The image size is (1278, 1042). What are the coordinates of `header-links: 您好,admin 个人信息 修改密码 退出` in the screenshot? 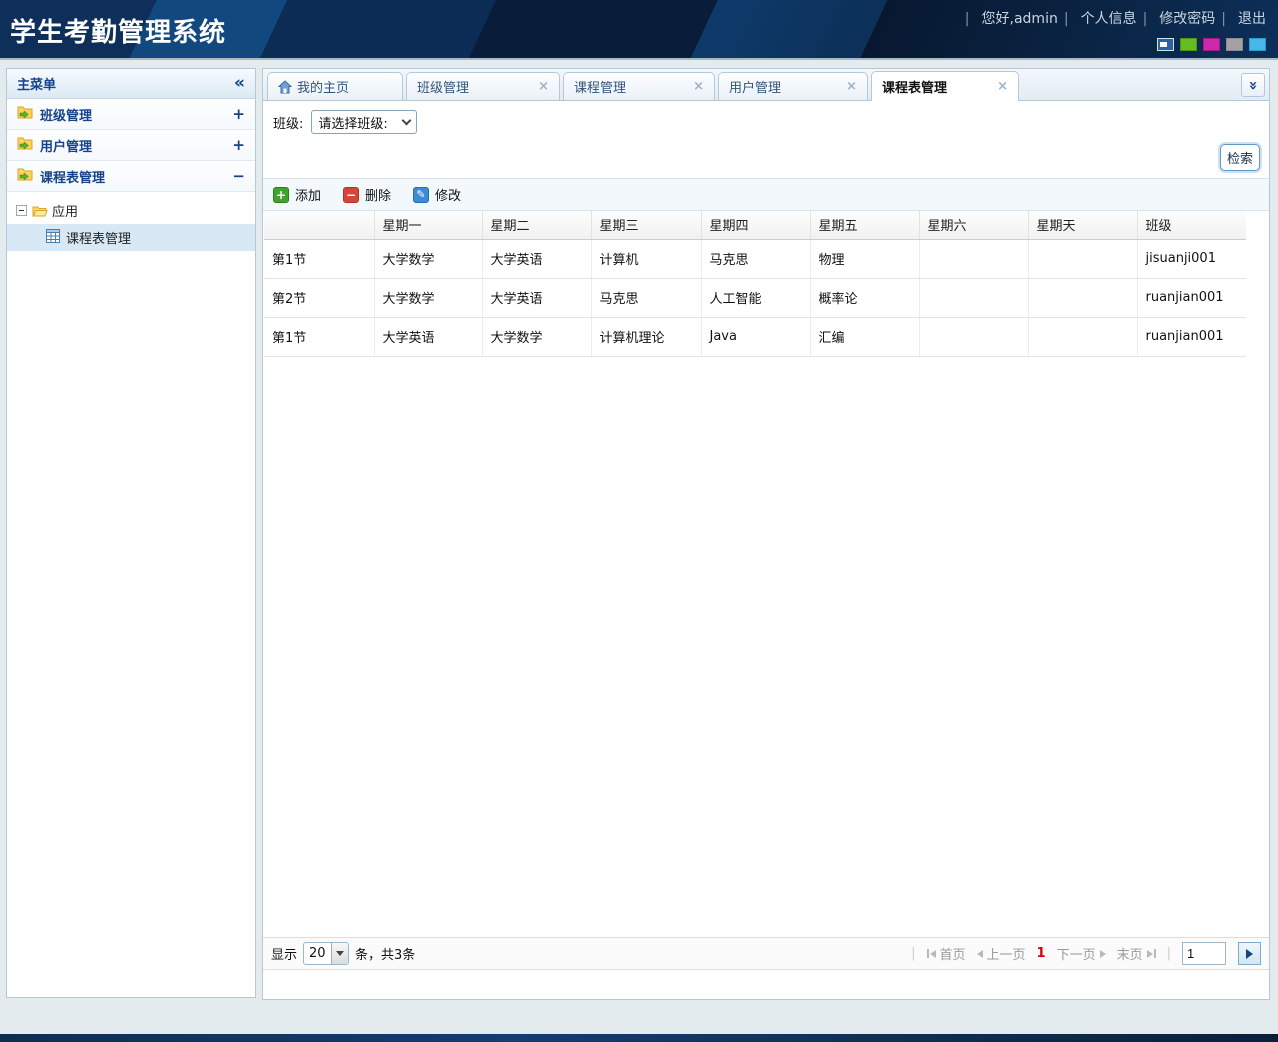 It's located at (1112, 18).